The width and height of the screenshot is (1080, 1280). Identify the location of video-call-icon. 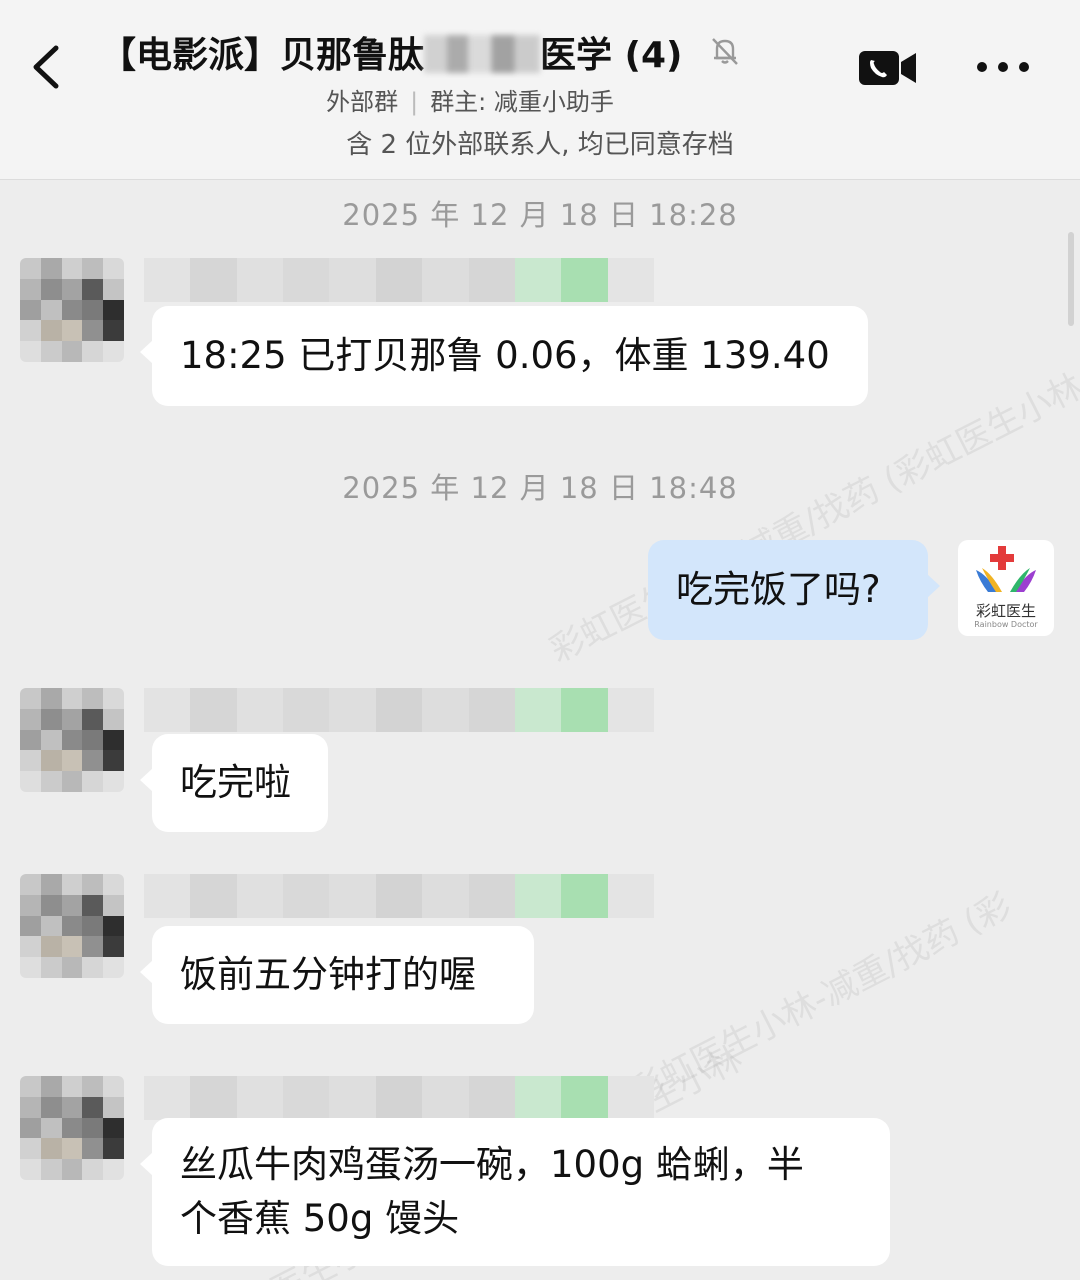
(888, 68).